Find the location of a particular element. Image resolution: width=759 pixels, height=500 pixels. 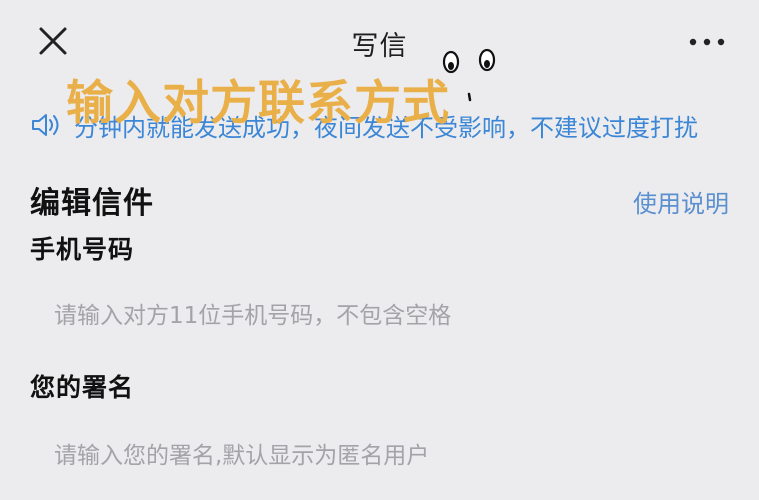

eyes-icon is located at coordinates (469, 75).